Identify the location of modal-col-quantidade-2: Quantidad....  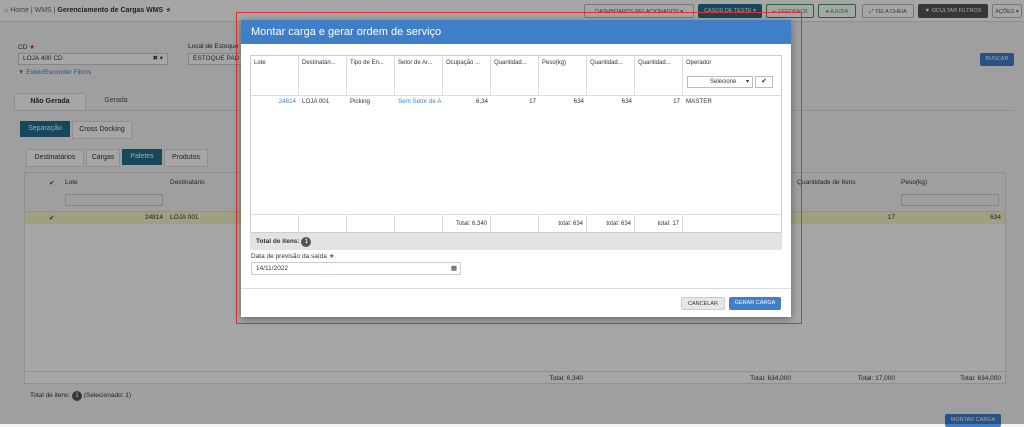
(611, 75).